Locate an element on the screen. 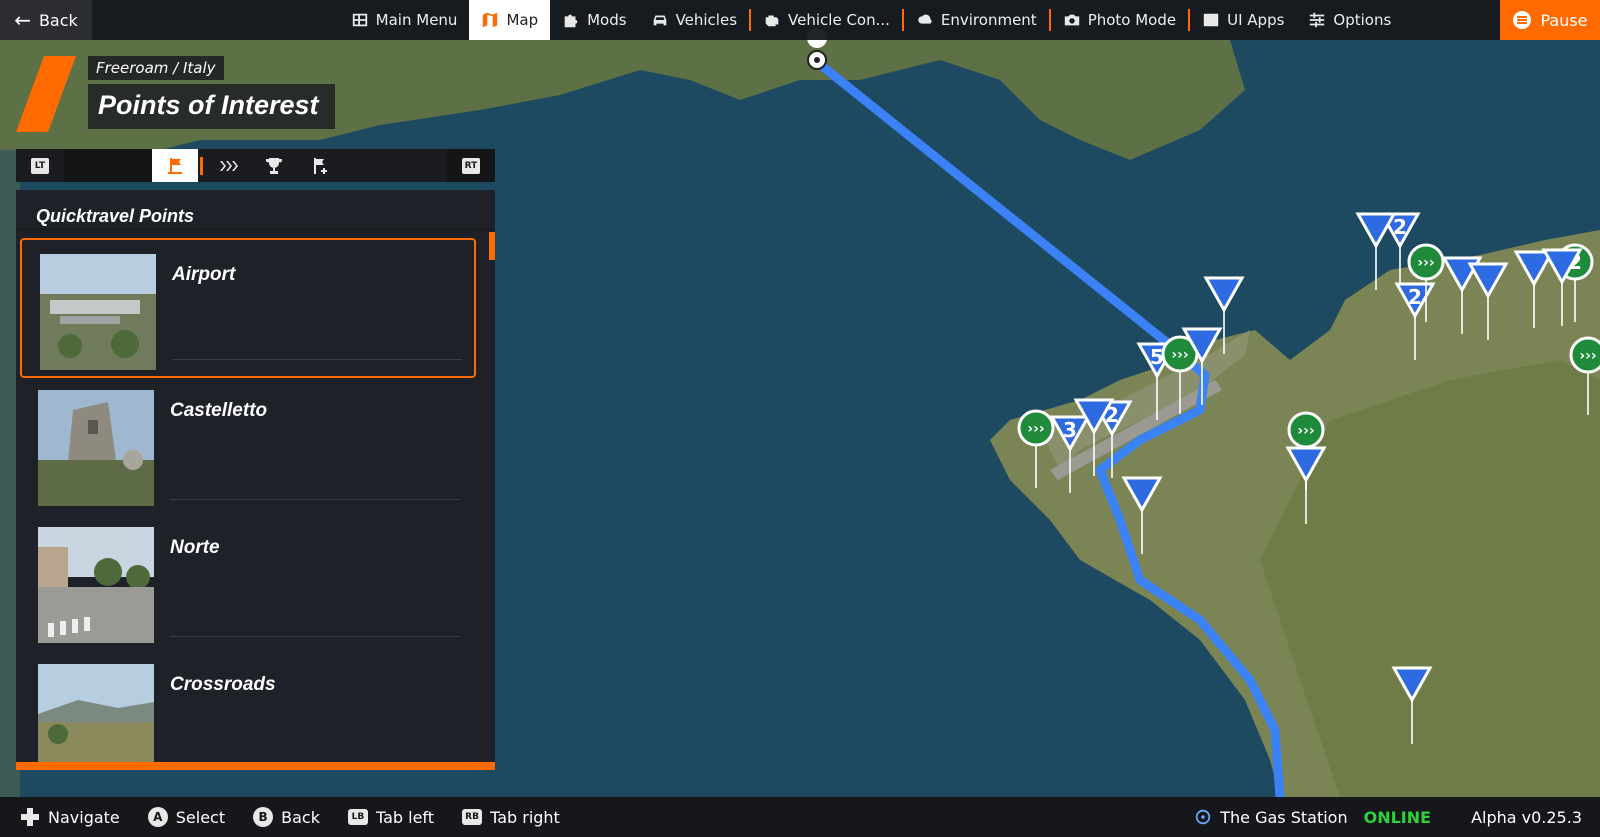 The image size is (1600, 837). page-title: Points of Interest is located at coordinates (211, 106).